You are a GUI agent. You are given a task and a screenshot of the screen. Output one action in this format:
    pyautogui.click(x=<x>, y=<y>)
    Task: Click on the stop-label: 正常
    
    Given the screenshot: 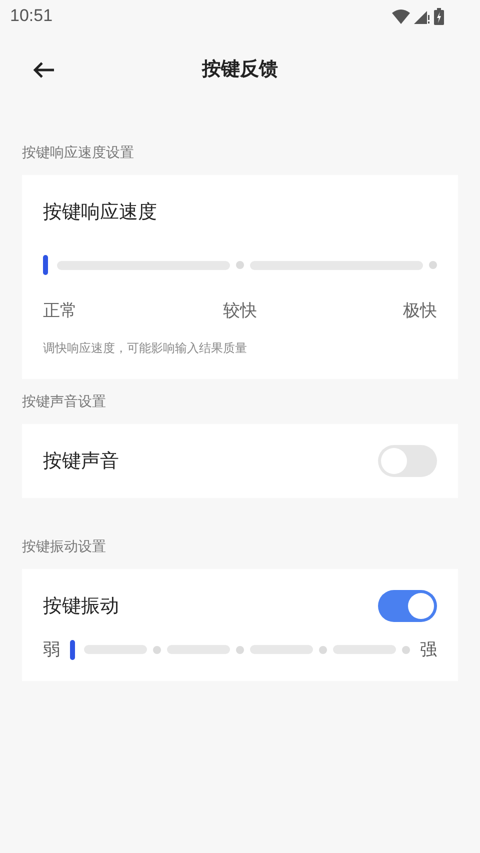 What is the action you would take?
    pyautogui.click(x=60, y=311)
    